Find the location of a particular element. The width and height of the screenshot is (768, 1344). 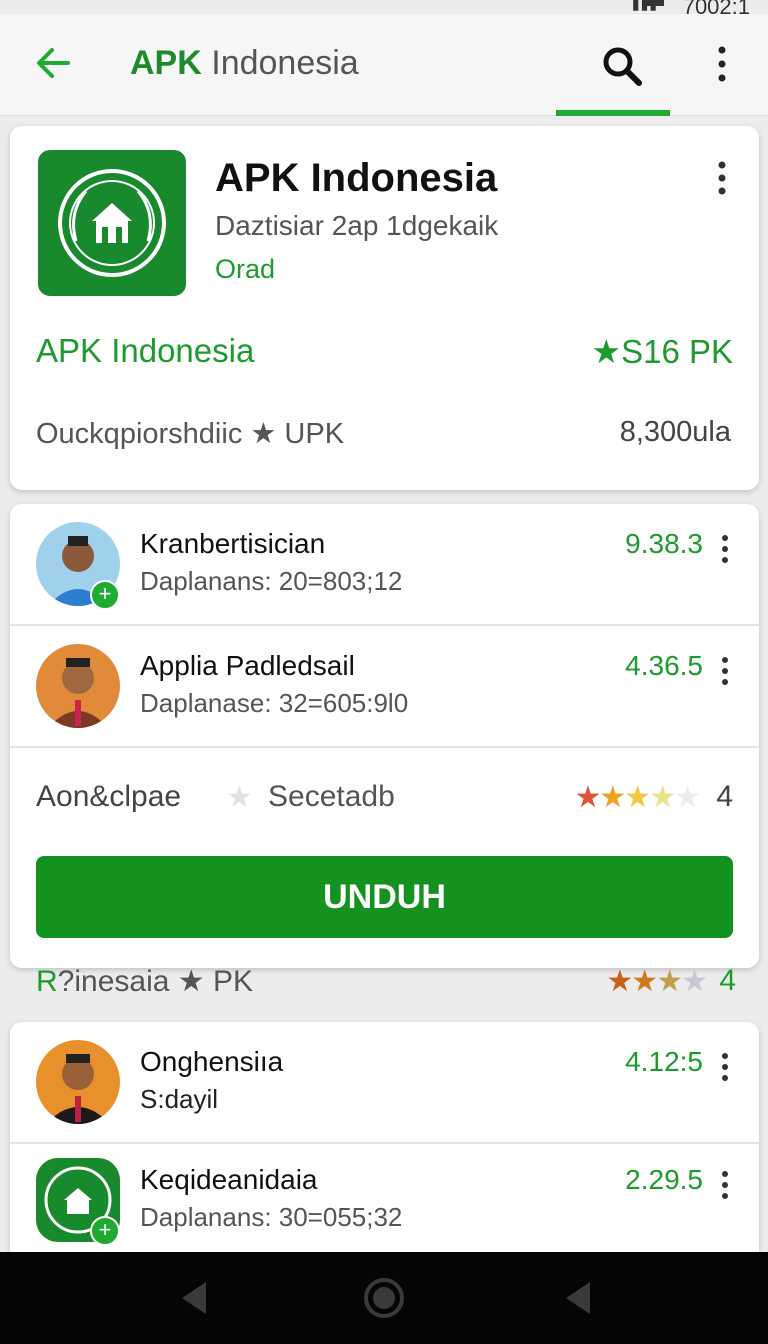

download-count: 8,300ula is located at coordinates (675, 432).